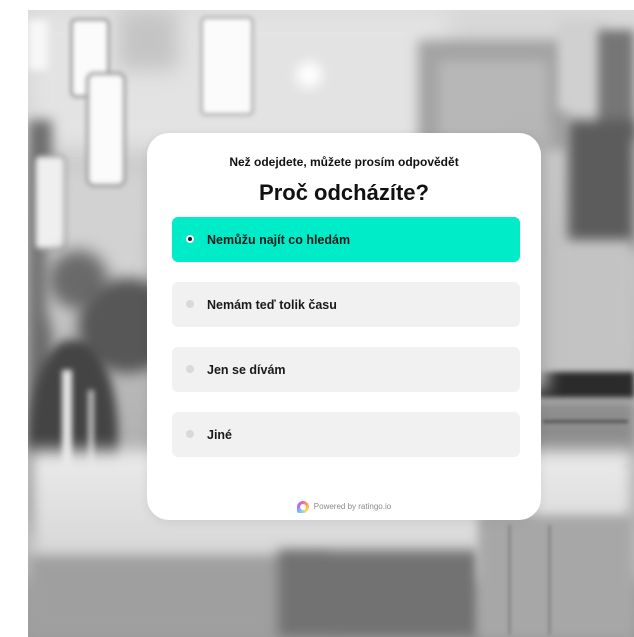  I want to click on bg-ceiling-light-patch, so click(38, 45).